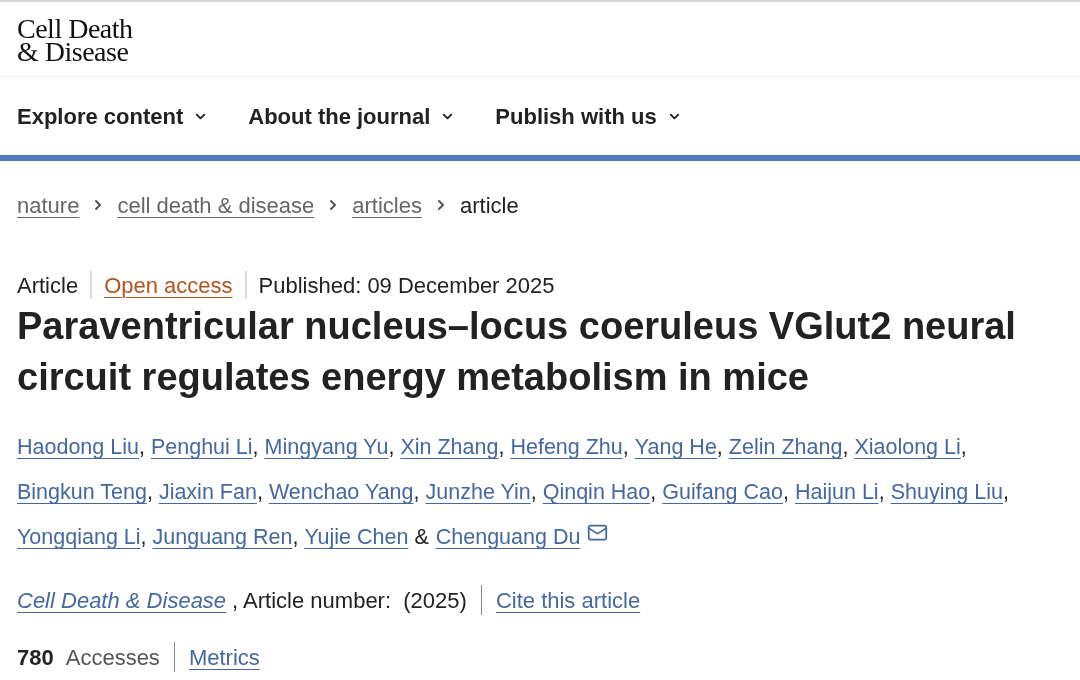 Image resolution: width=1080 pixels, height=680 pixels. What do you see at coordinates (79, 537) in the screenshot?
I see `author-link: Yongqiang Li` at bounding box center [79, 537].